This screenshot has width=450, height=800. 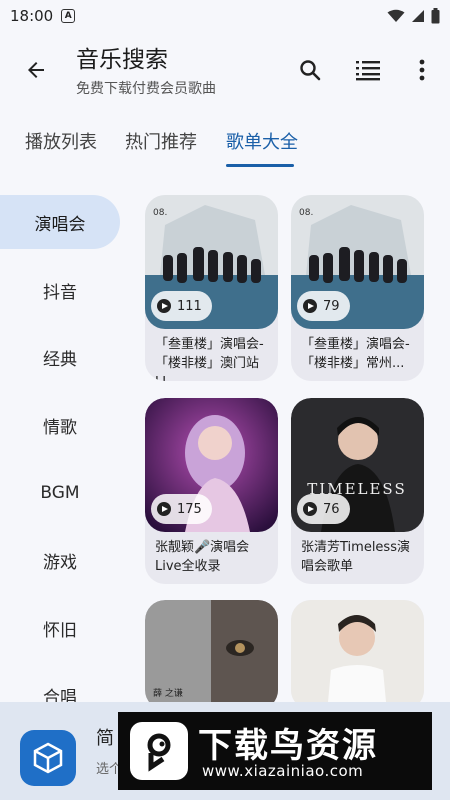 What do you see at coordinates (355, 557) in the screenshot?
I see `playlist-title: 张清芳Timeless演唱会歌单` at bounding box center [355, 557].